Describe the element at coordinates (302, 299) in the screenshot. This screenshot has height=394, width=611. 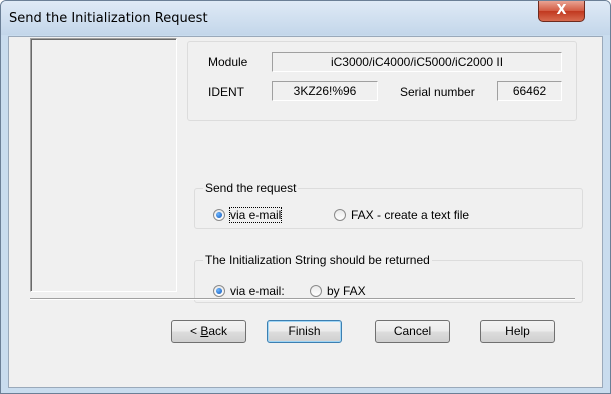
I see `separator-line` at that location.